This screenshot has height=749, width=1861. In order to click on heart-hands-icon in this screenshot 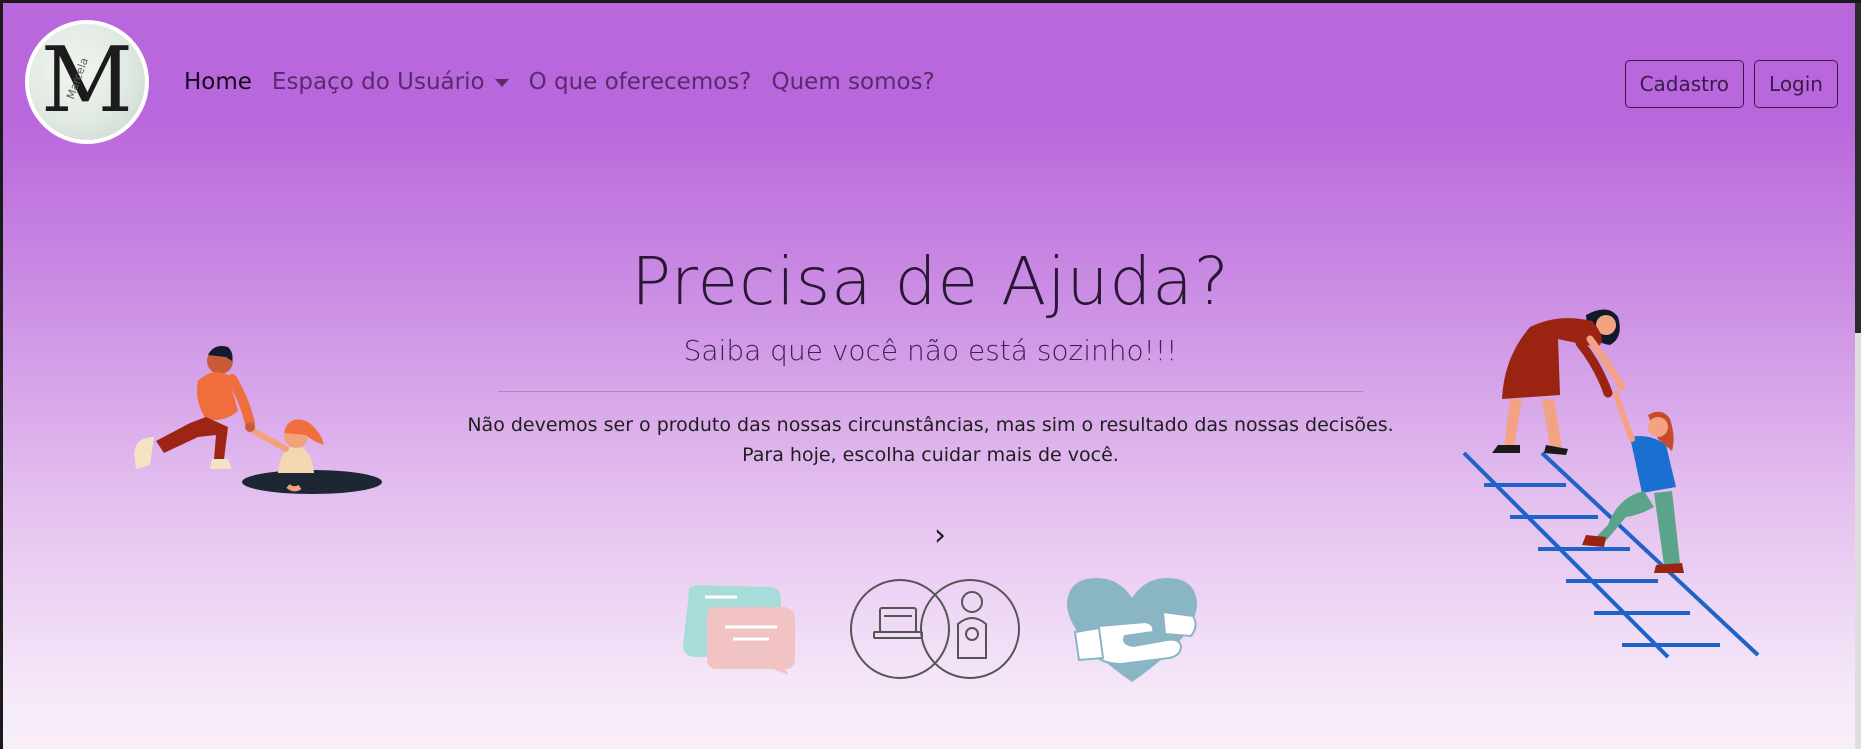, I will do `click(1132, 630)`.